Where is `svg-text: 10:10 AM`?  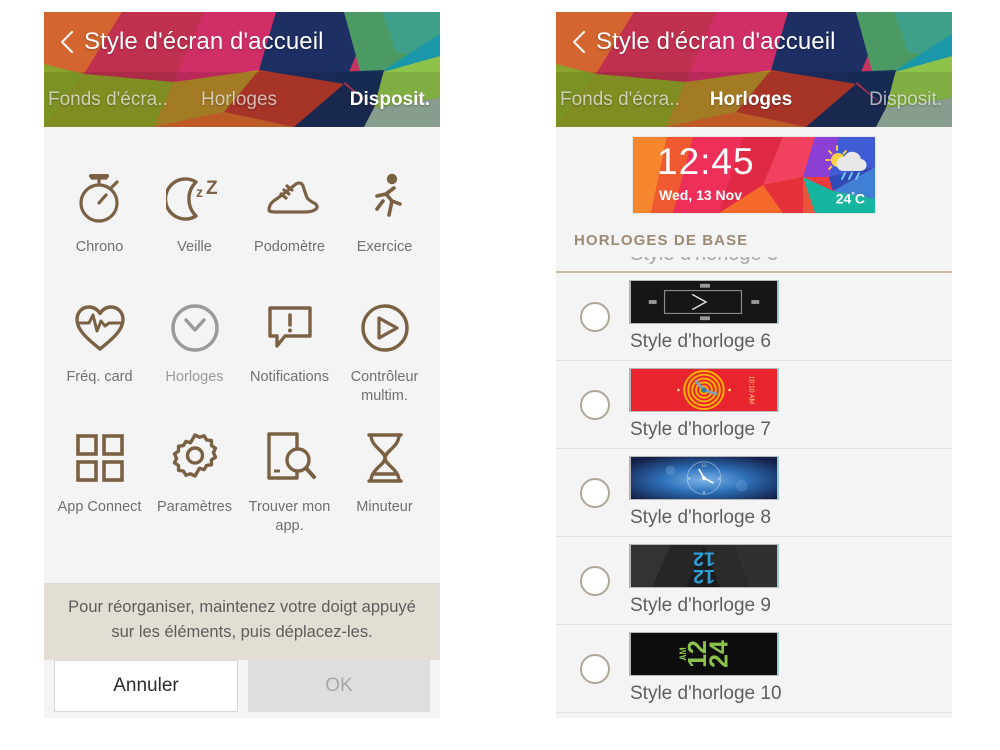
svg-text: 10:10 AM is located at coordinates (750, 390).